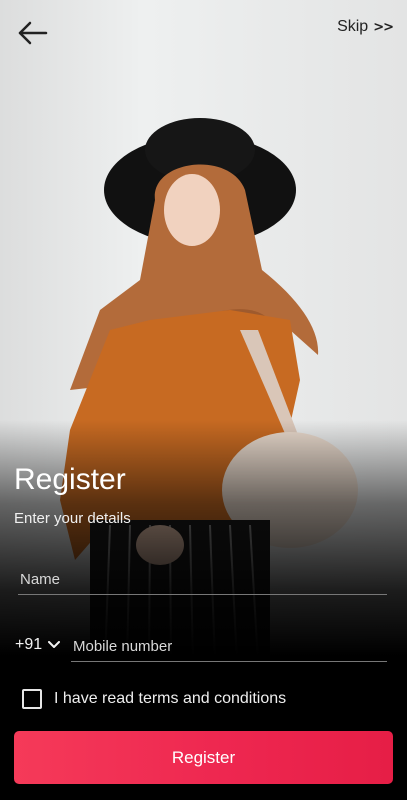  I want to click on name-input, so click(202, 579).